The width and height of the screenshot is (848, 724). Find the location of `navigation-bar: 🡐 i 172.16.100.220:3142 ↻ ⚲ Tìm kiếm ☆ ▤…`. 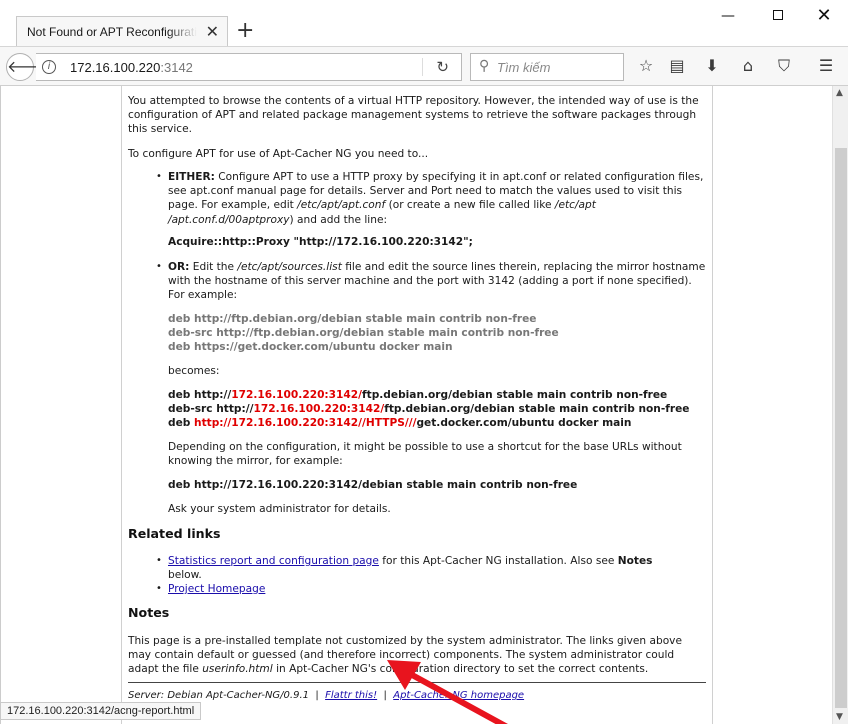

navigation-bar: 🡐 i 172.16.100.220:3142 ↻ ⚲ Tìm kiếm ☆ ▤… is located at coordinates (424, 66).